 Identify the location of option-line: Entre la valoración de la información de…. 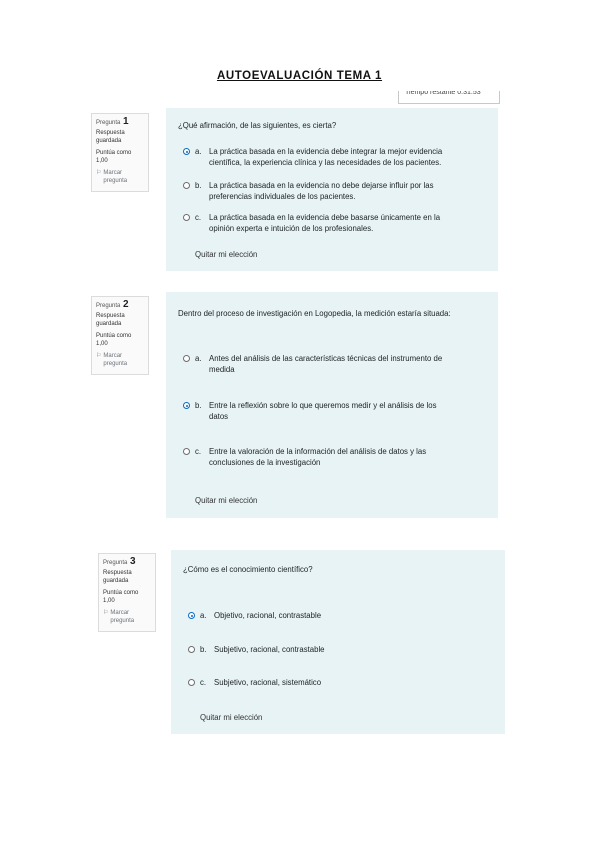
(318, 451).